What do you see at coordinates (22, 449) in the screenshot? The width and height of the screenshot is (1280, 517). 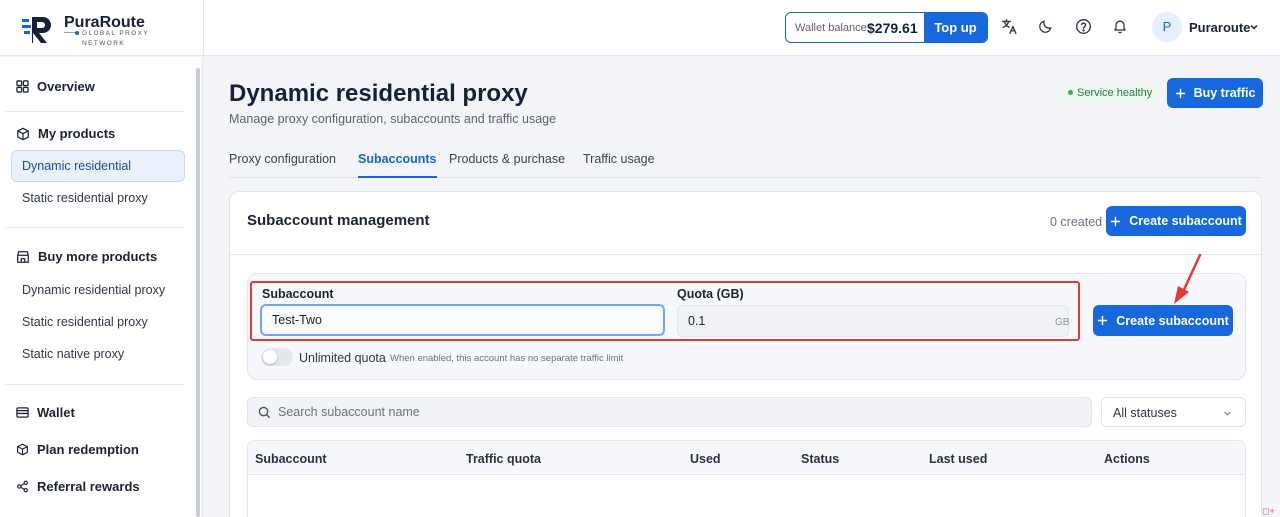 I see `cube-icon` at bounding box center [22, 449].